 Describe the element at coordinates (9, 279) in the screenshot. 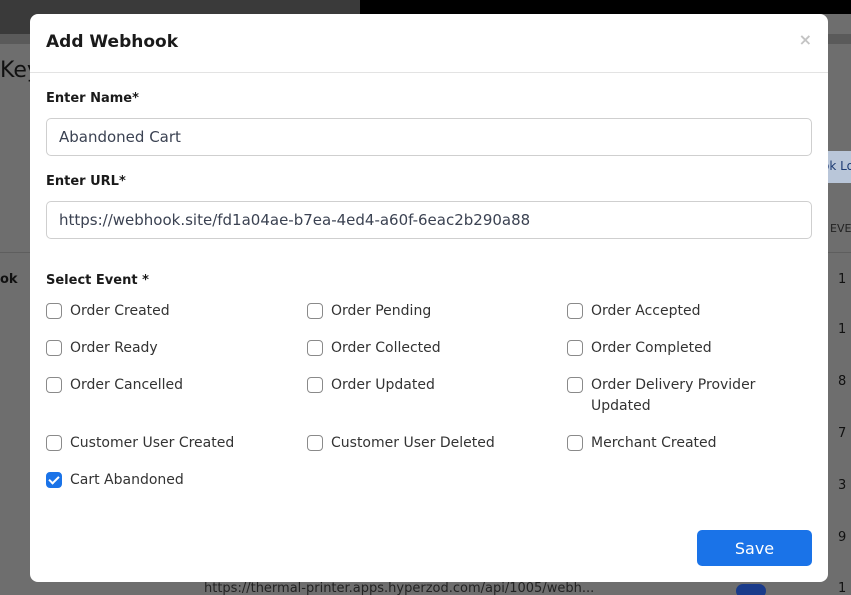

I see `background-row-label: ok` at that location.